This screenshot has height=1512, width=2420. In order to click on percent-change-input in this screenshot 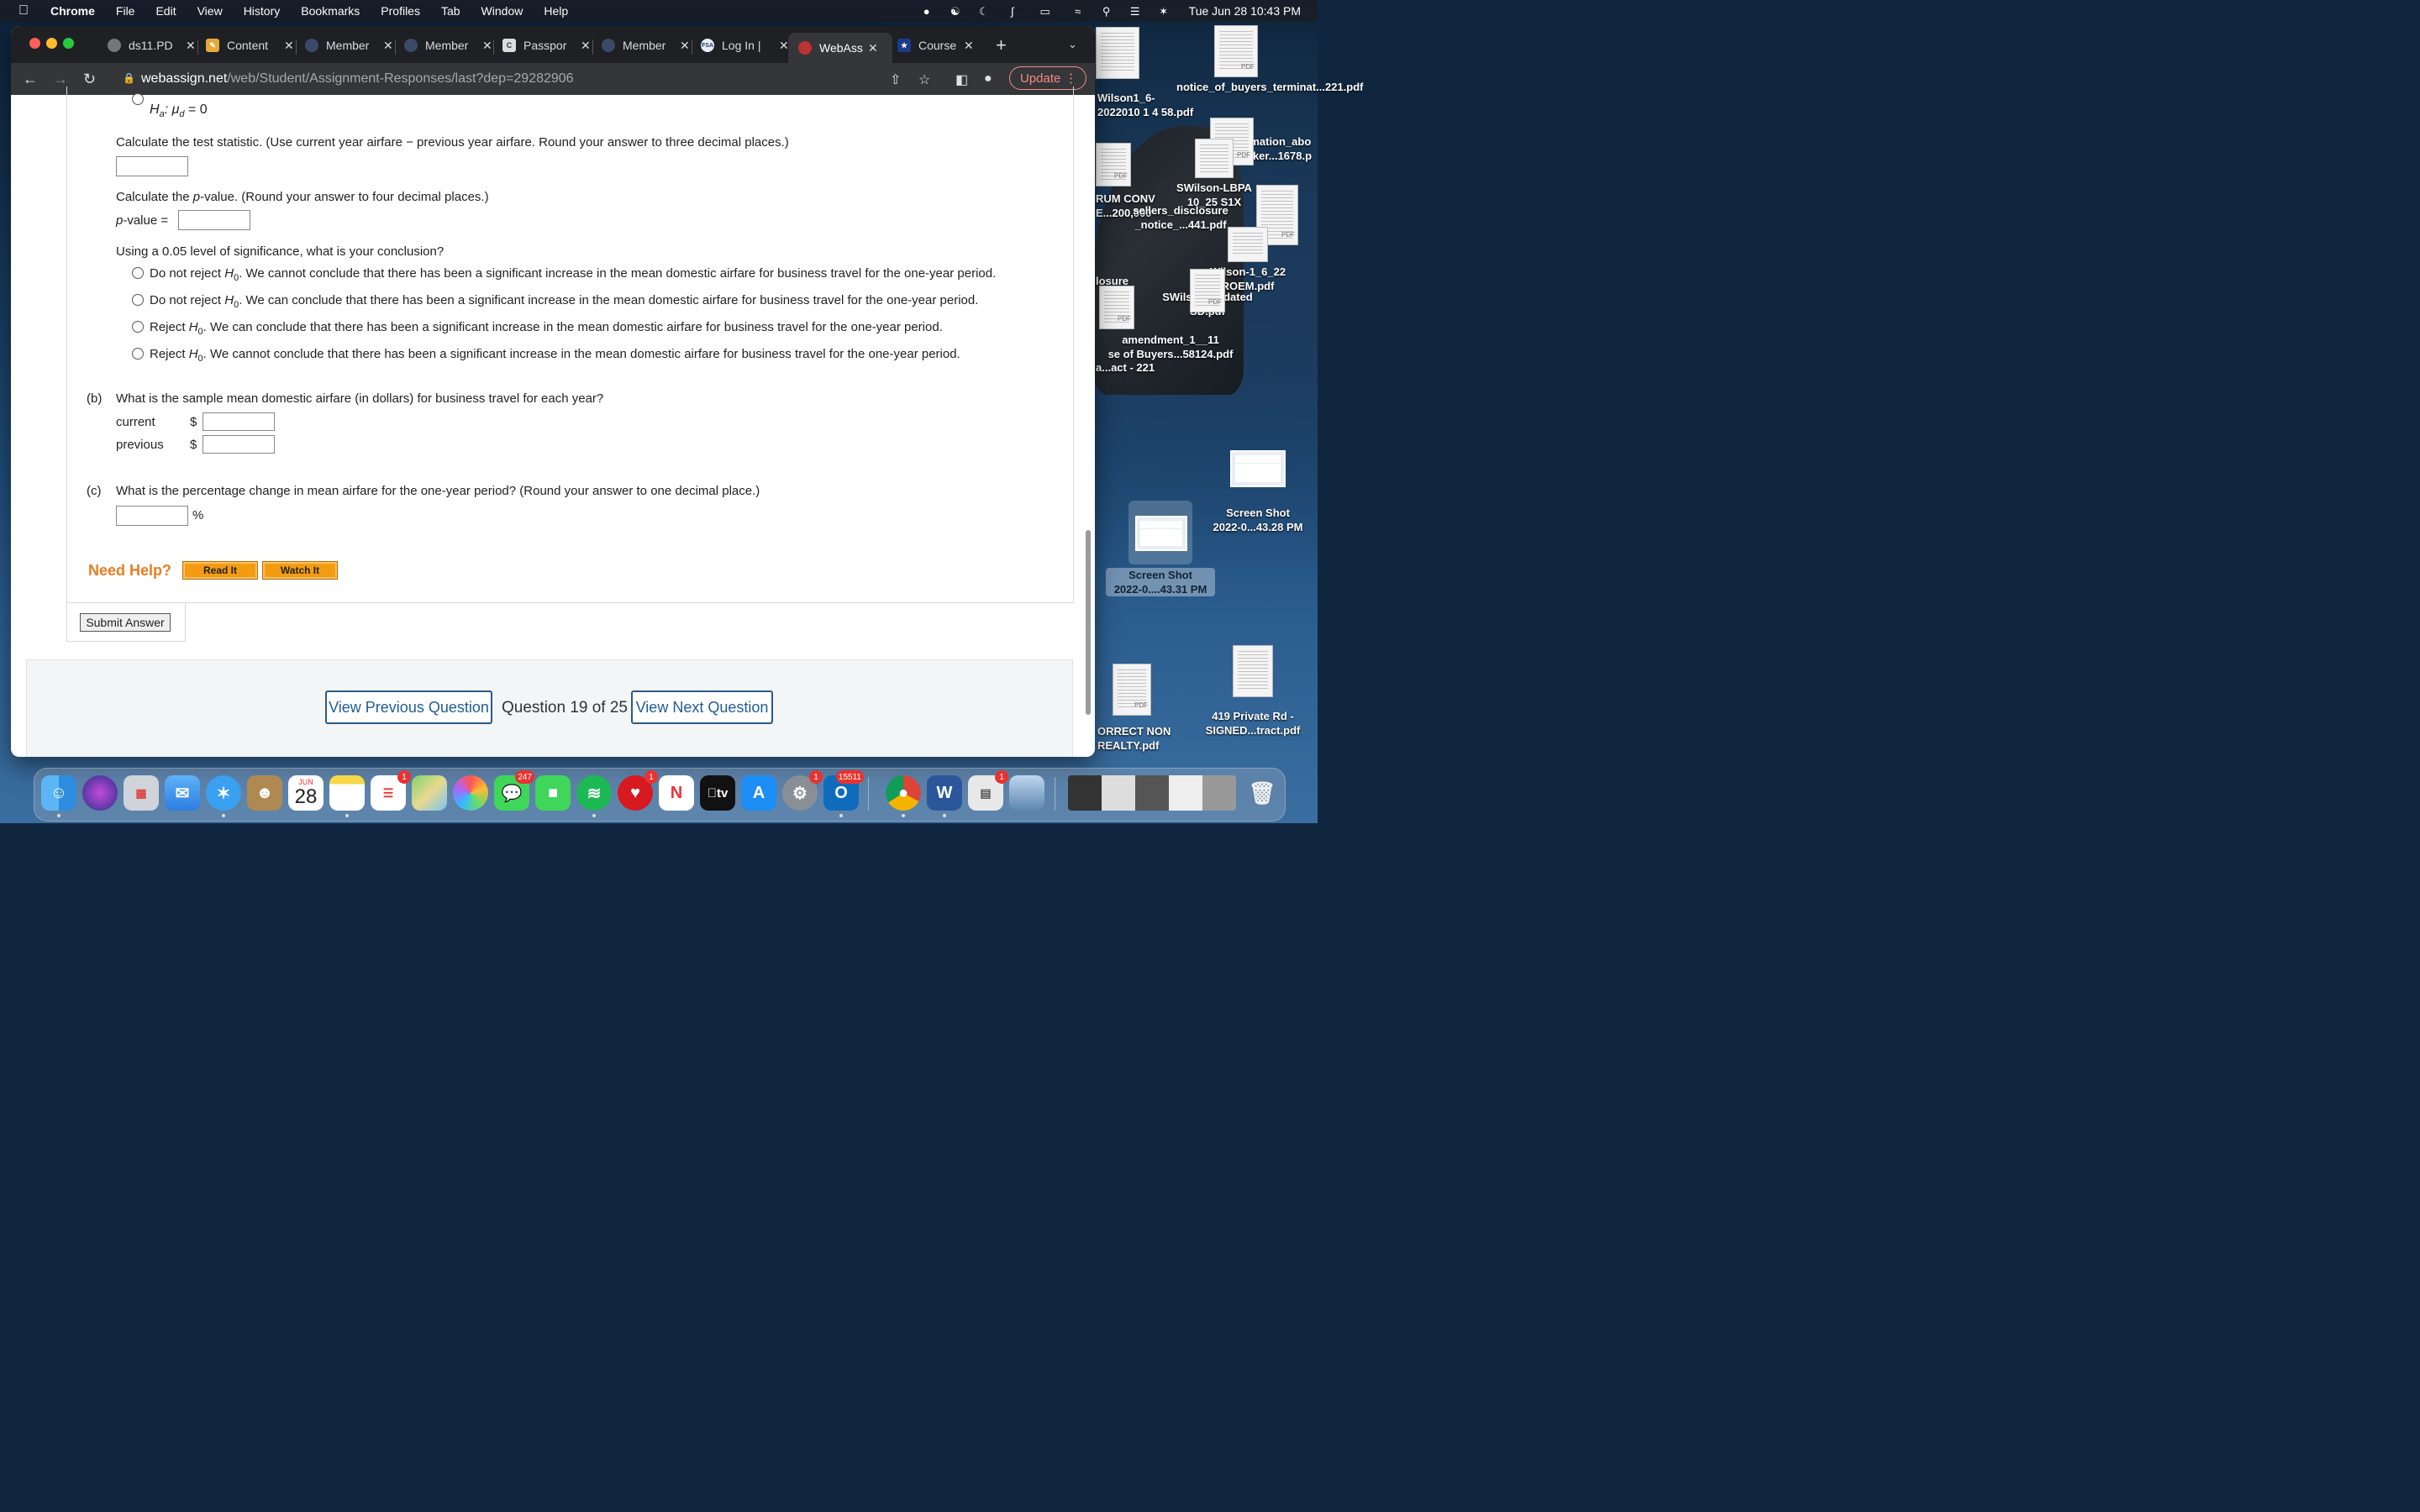, I will do `click(152, 516)`.